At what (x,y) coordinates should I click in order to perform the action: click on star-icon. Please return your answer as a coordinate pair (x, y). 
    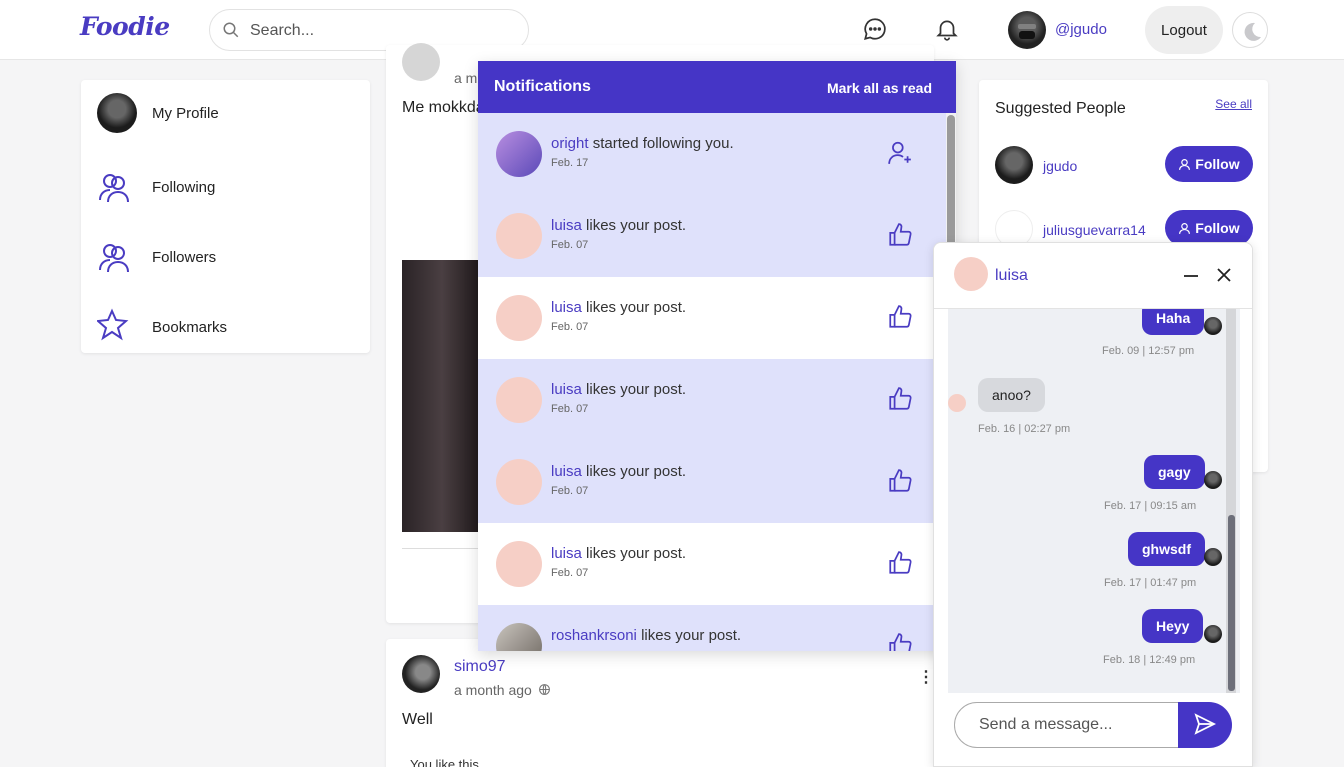
    Looking at the image, I should click on (113, 324).